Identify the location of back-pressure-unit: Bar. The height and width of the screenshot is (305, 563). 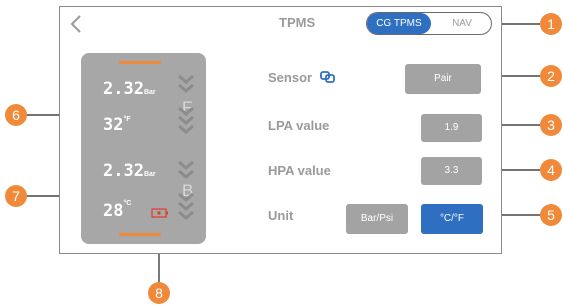
(149, 174).